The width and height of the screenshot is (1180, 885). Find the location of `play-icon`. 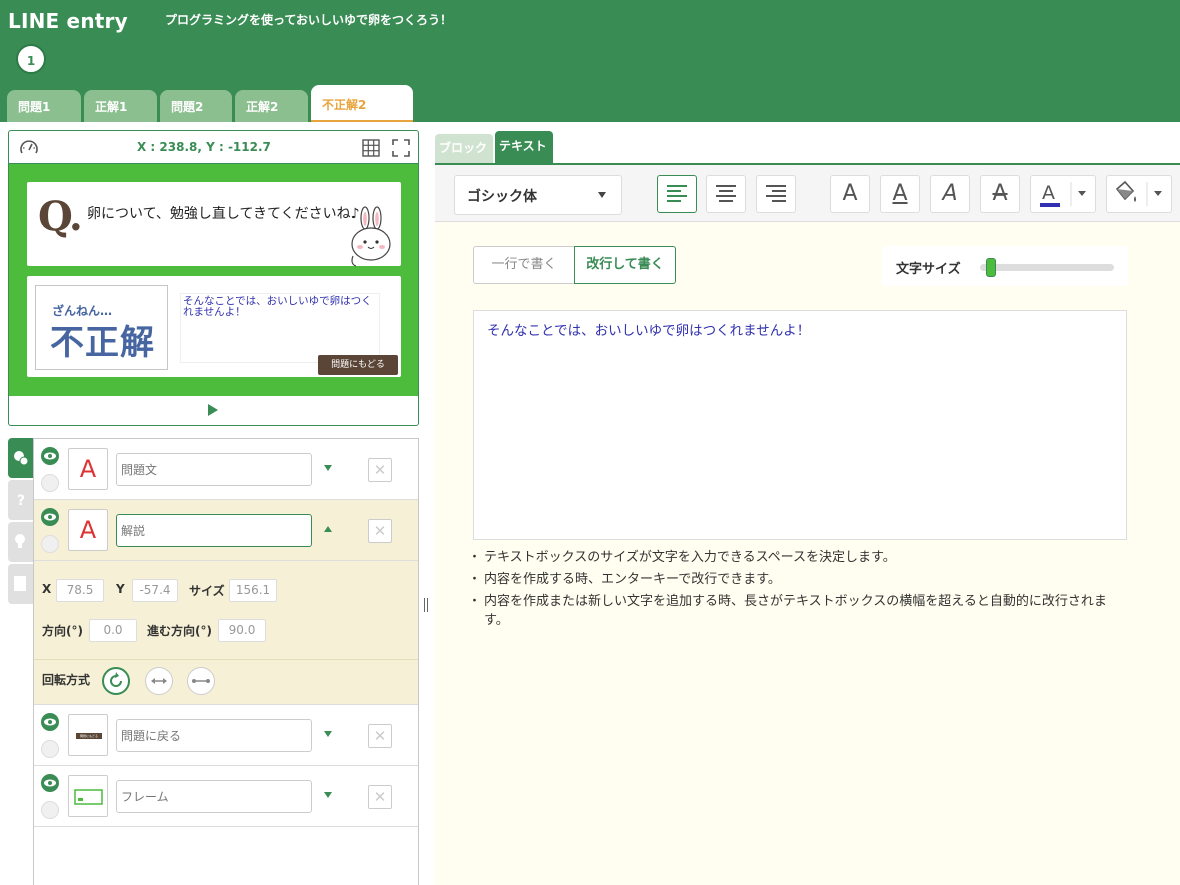

play-icon is located at coordinates (213, 410).